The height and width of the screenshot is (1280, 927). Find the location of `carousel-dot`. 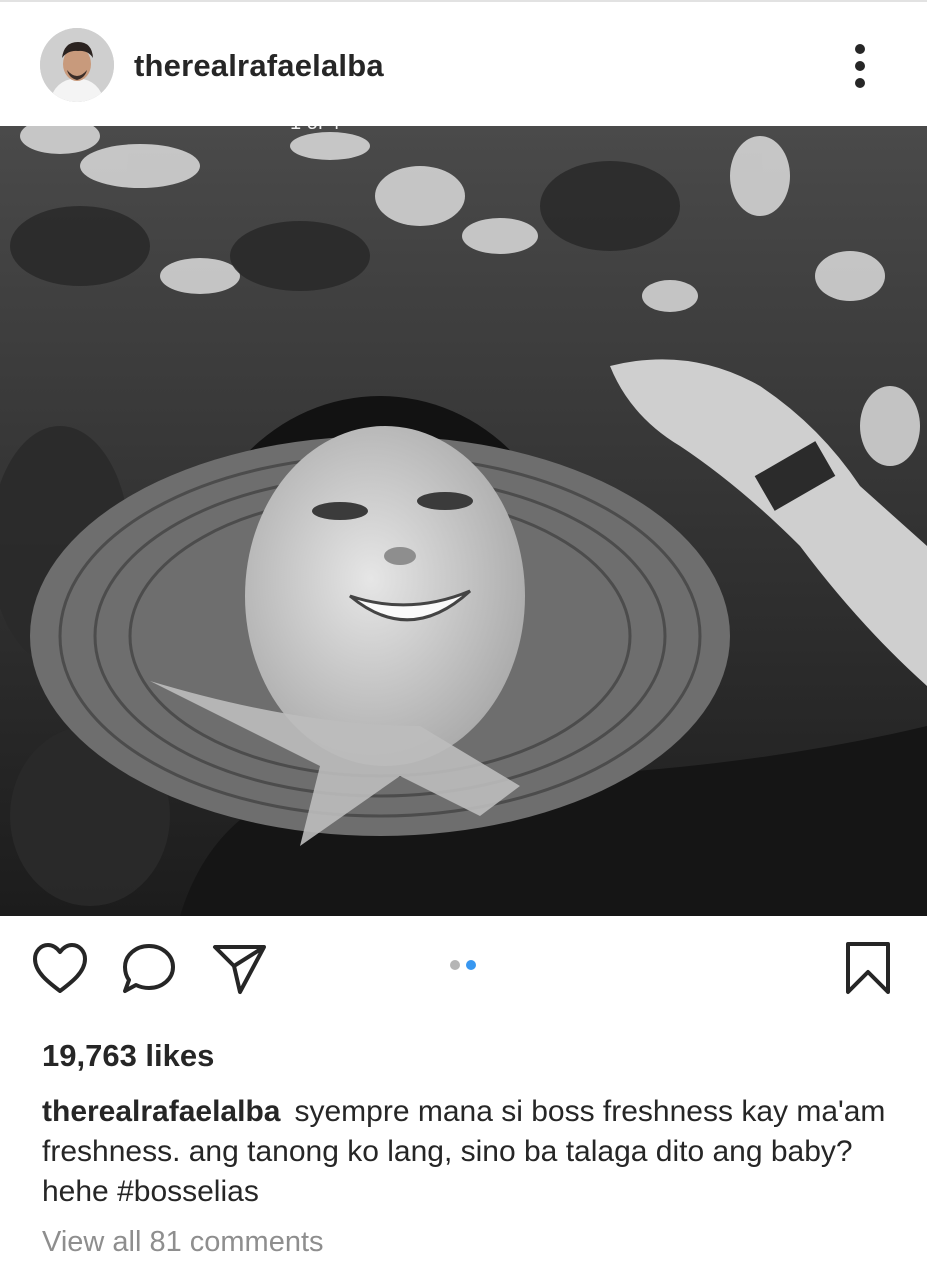

carousel-dot is located at coordinates (455, 965).